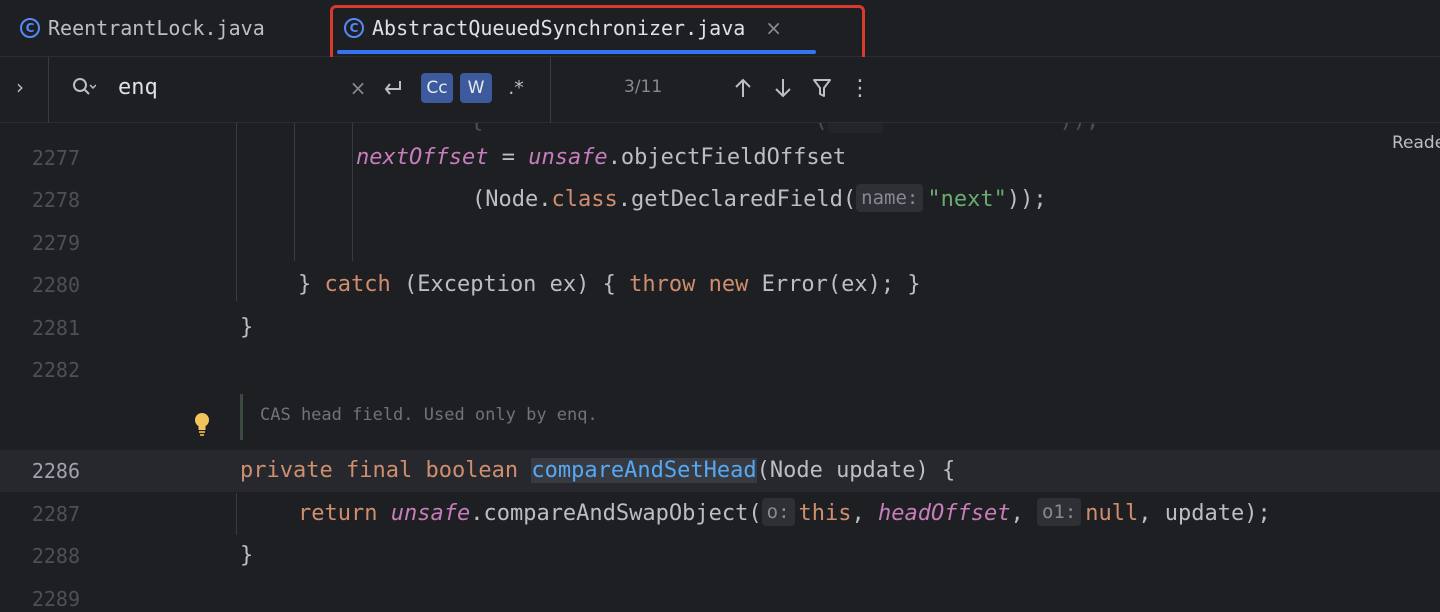 The height and width of the screenshot is (612, 1440). I want to click on code-line: 2281 }, so click(720, 328).